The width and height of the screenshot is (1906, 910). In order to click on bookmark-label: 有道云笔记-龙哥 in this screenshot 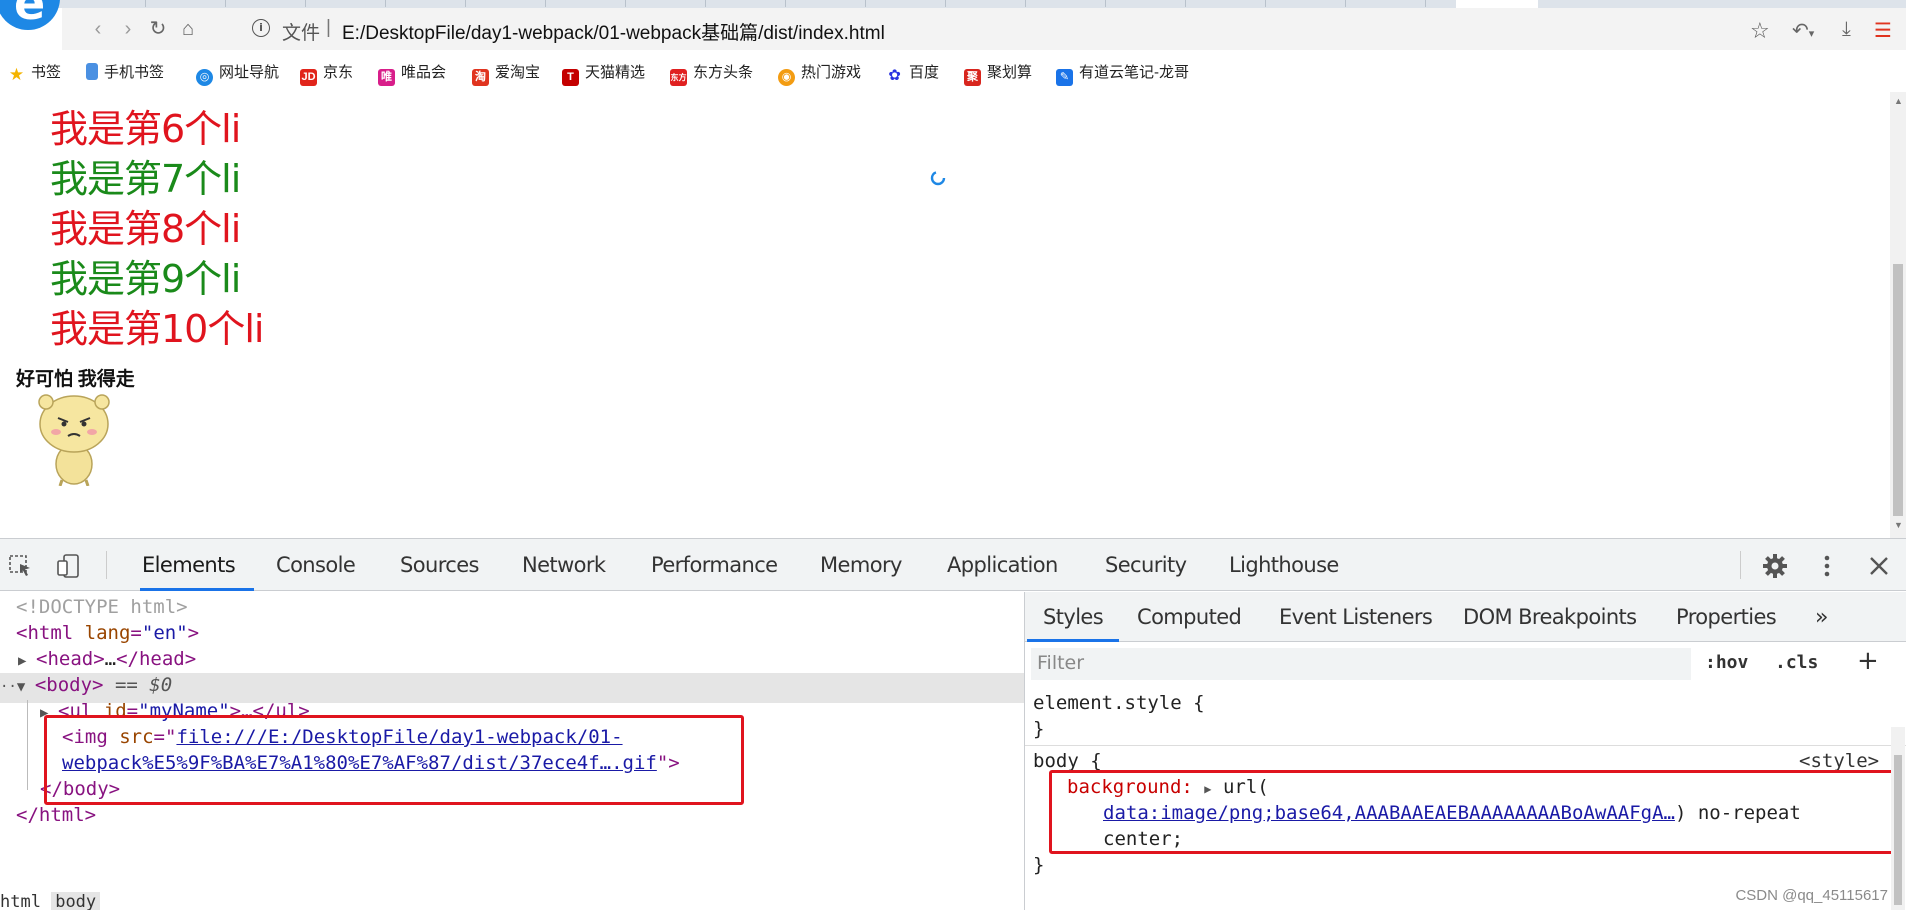, I will do `click(1134, 72)`.